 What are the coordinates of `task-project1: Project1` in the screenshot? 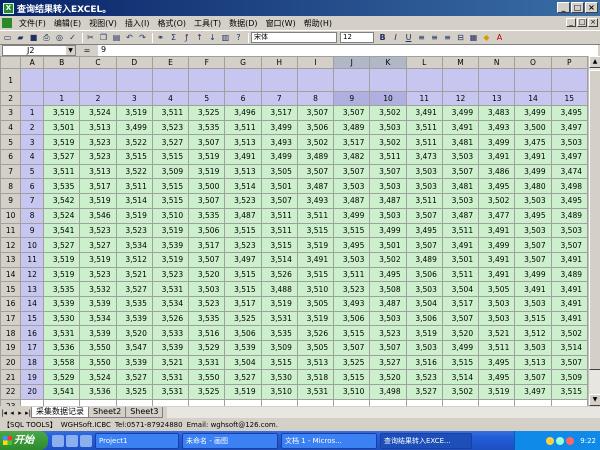 It's located at (137, 440).